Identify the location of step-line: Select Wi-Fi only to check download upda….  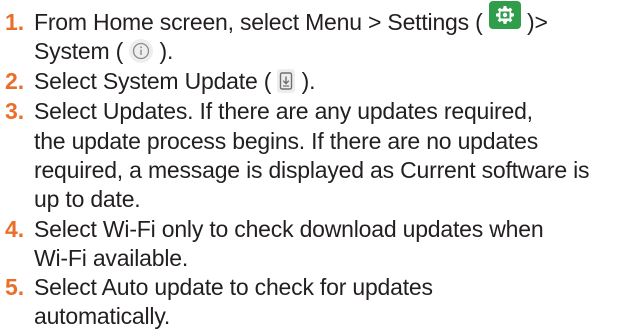
(289, 229).